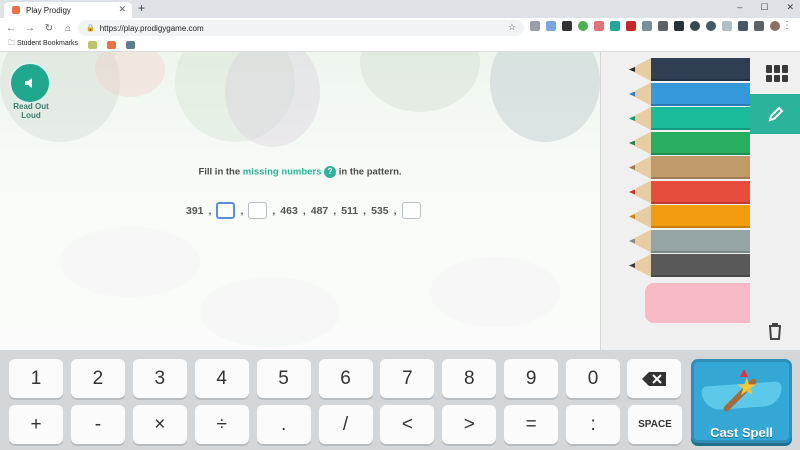 The width and height of the screenshot is (800, 450). I want to click on address-bar: 🔒 https://play.prodigygame.com ☆, so click(301, 28).